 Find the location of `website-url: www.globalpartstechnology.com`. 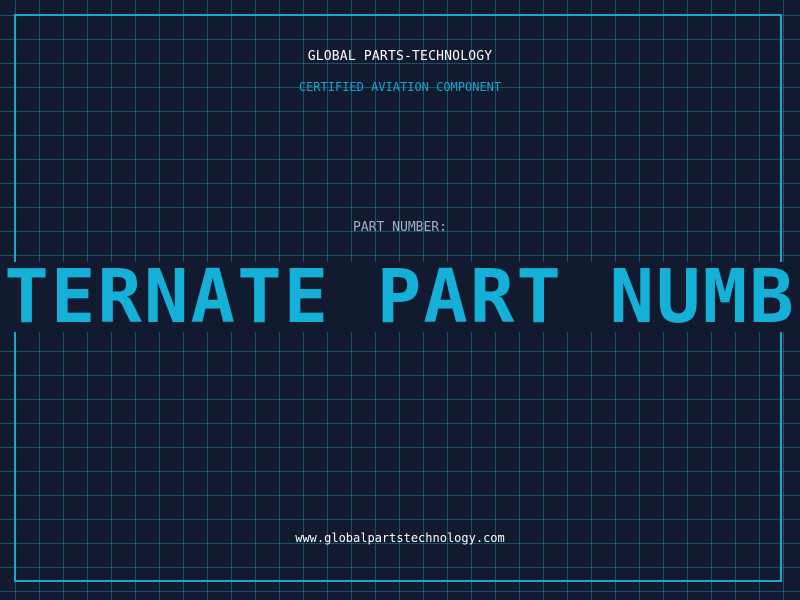

website-url: www.globalpartstechnology.com is located at coordinates (400, 538).